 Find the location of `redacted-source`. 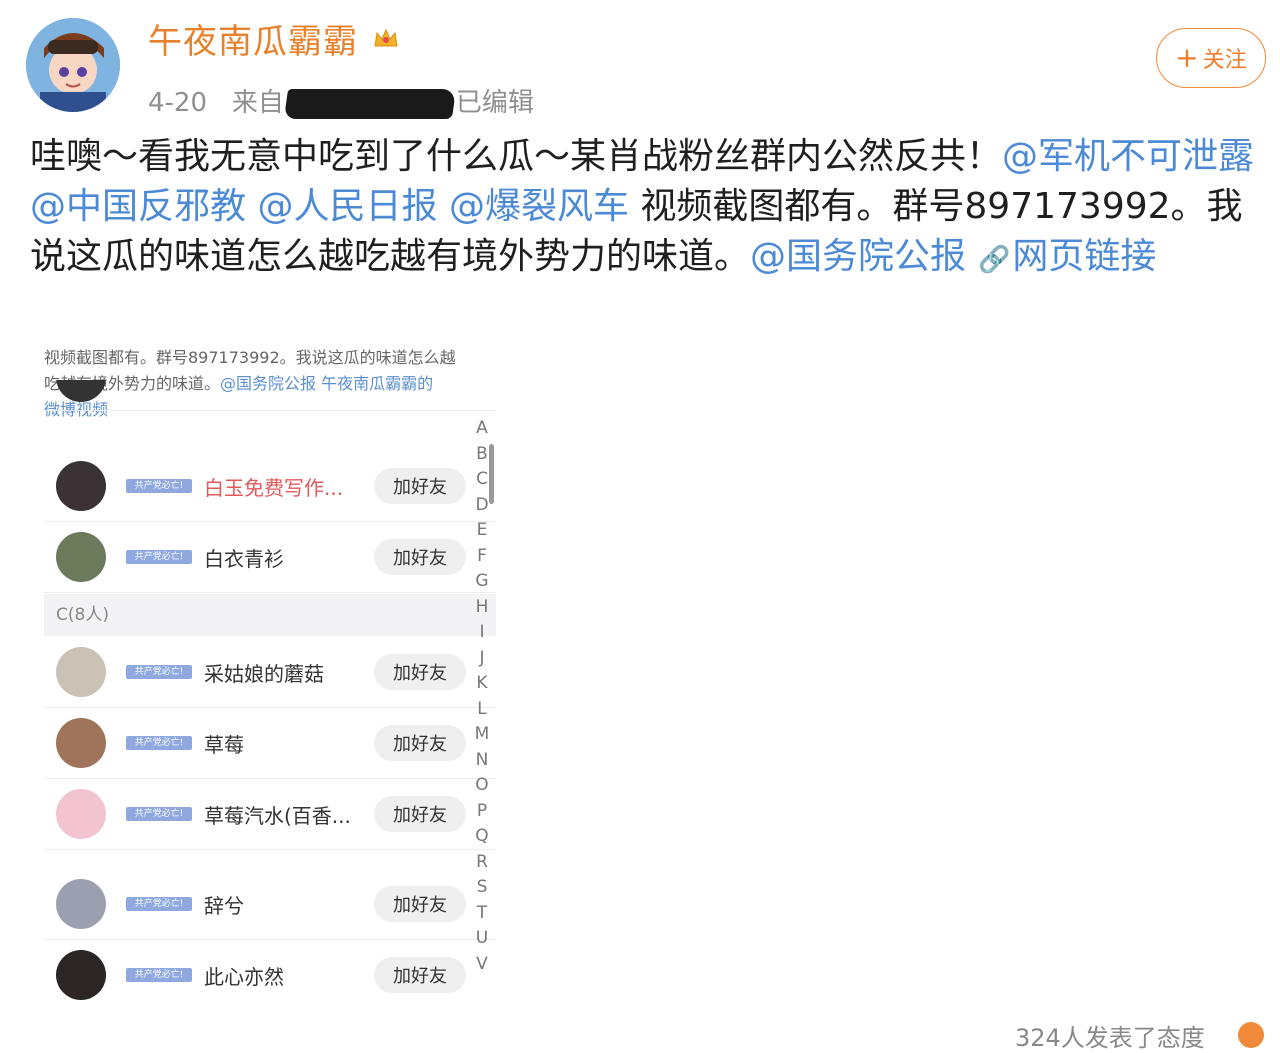

redacted-source is located at coordinates (369, 103).